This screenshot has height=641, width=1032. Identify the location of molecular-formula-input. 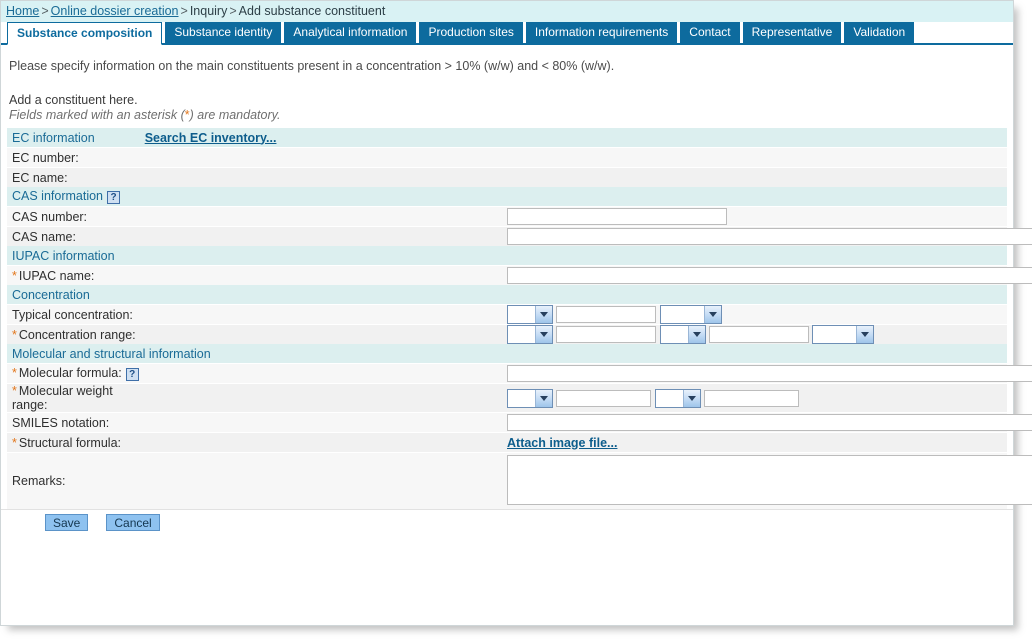
(769, 373).